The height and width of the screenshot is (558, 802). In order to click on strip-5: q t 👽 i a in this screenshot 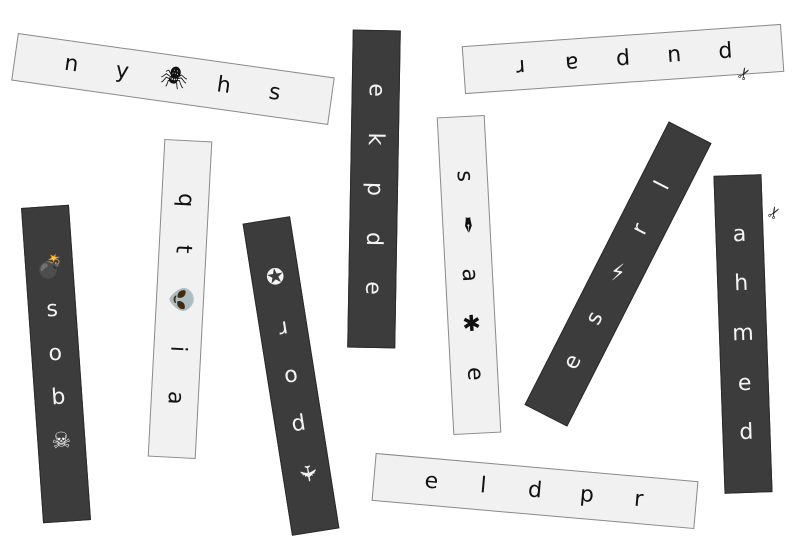, I will do `click(180, 299)`.